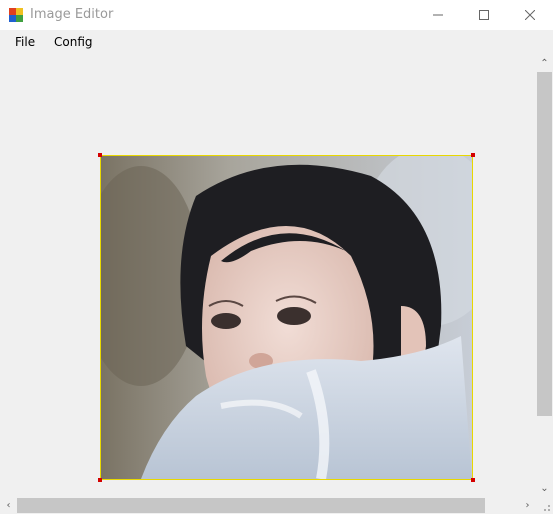 This screenshot has height=514, width=553. I want to click on close-icon, so click(530, 15).